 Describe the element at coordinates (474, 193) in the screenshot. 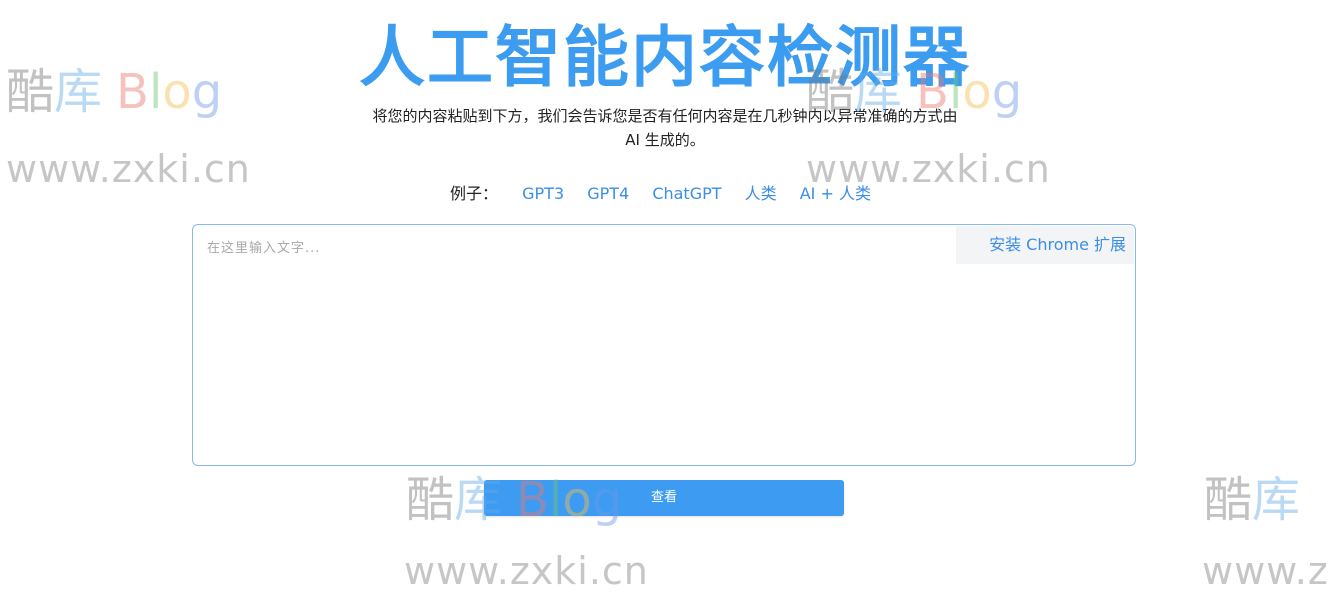

I see `examples-label: 例子：` at that location.